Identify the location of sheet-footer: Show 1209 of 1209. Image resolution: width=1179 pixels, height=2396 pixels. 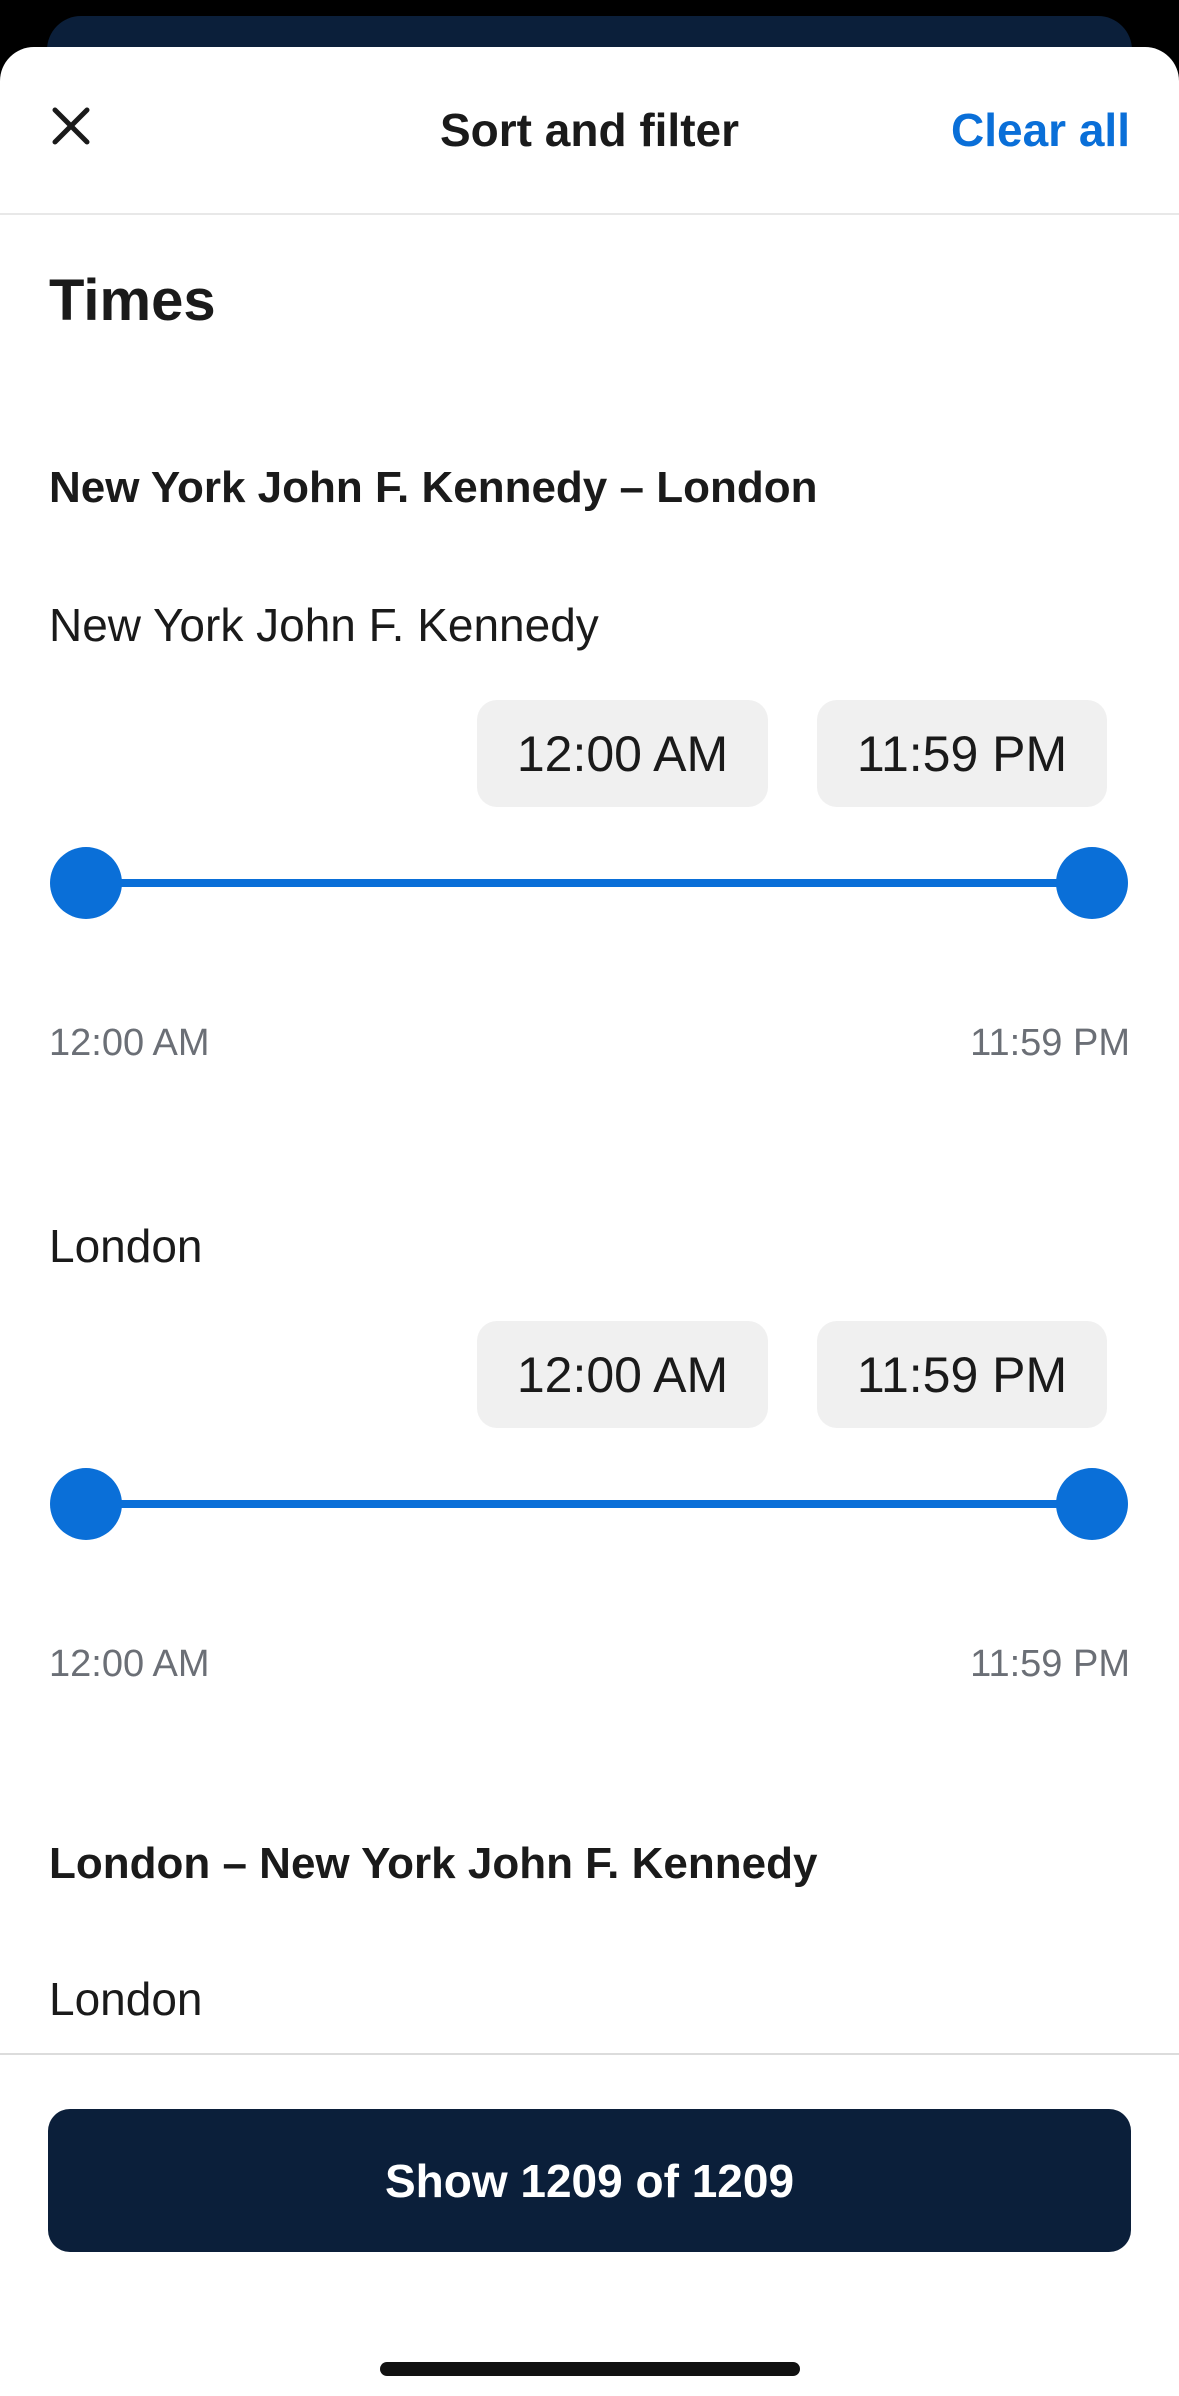
(589, 2224).